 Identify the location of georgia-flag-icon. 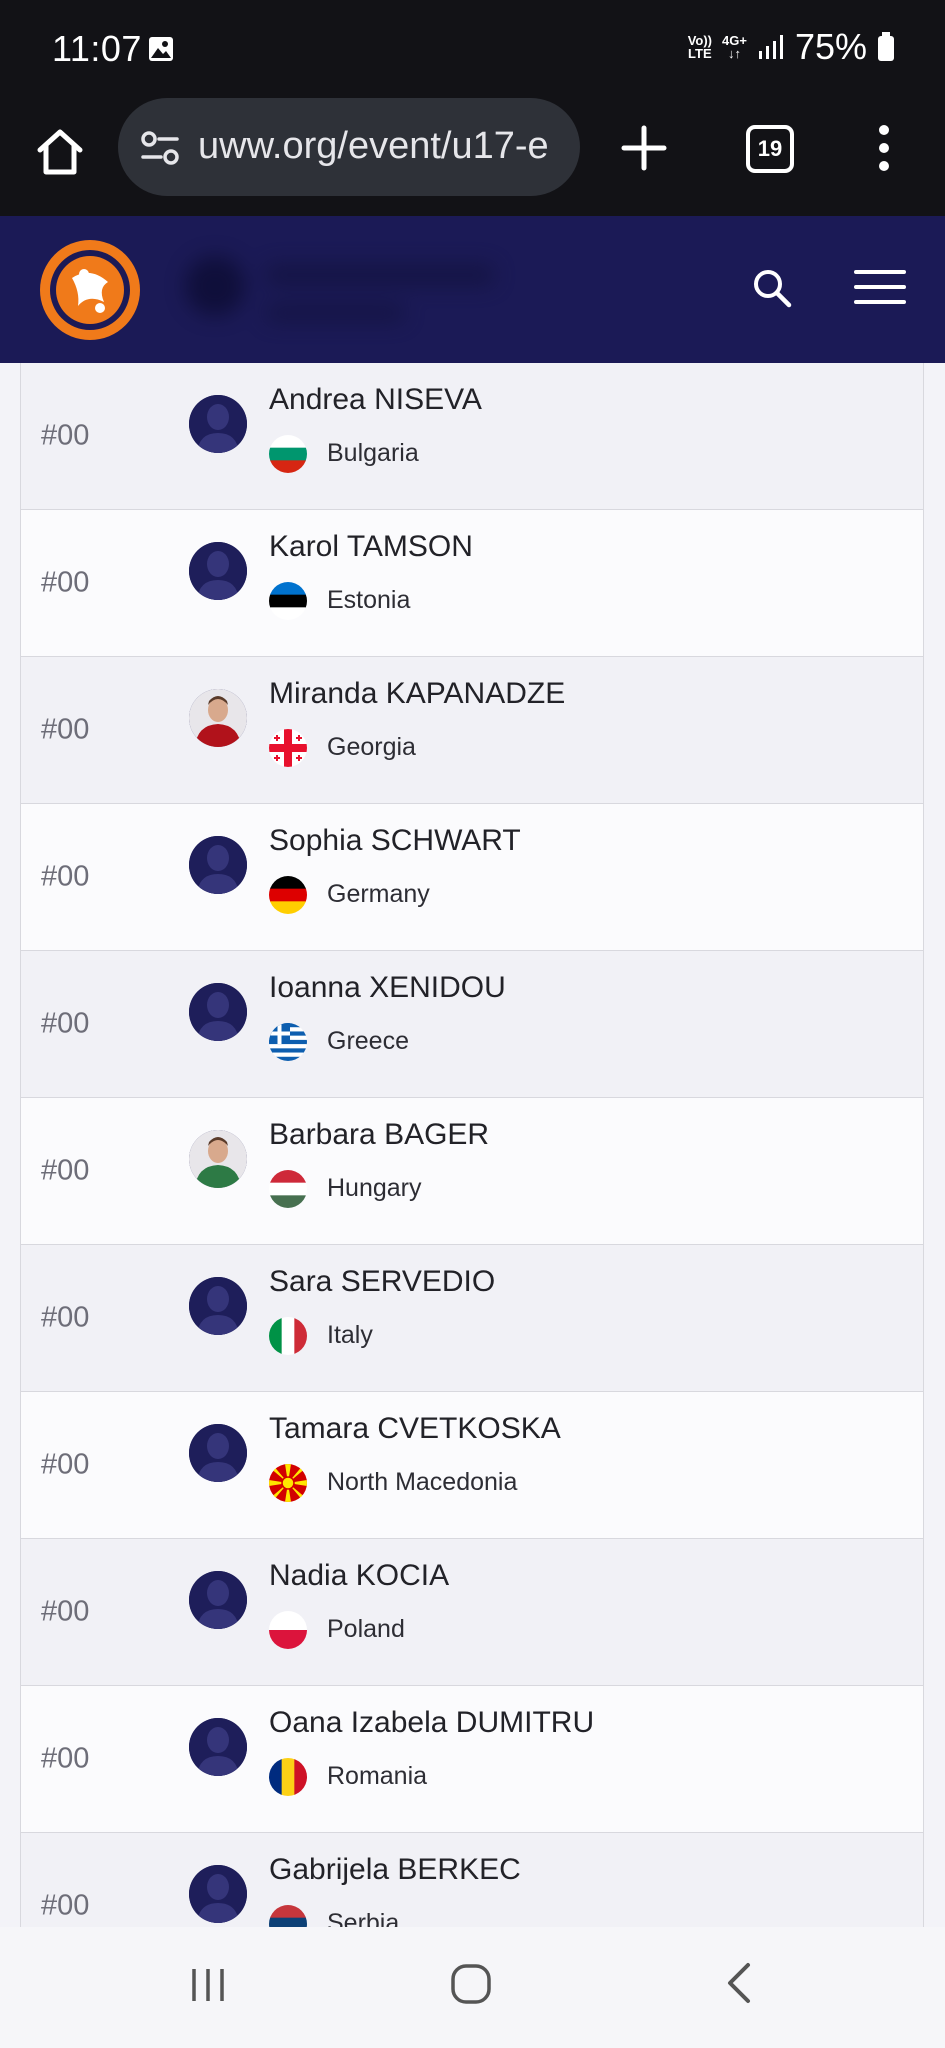
(288, 748).